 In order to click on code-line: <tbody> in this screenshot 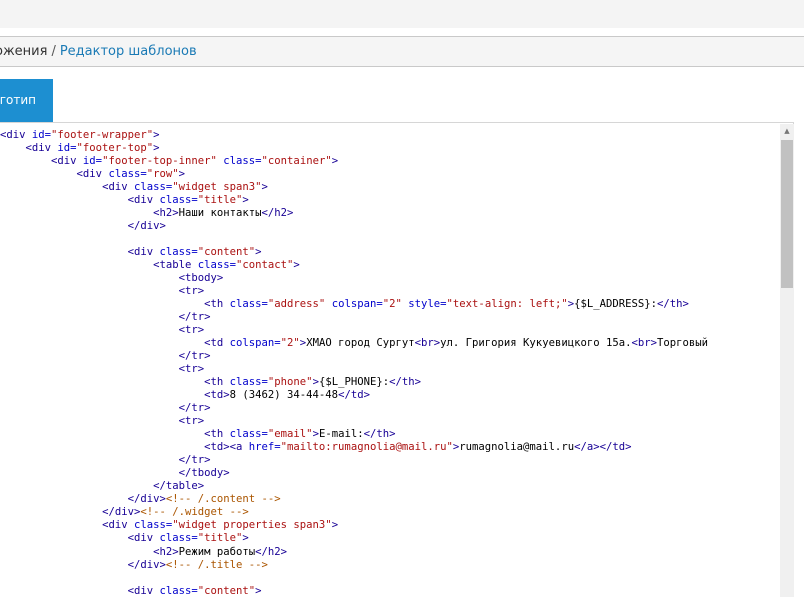, I will do `click(354, 278)`.